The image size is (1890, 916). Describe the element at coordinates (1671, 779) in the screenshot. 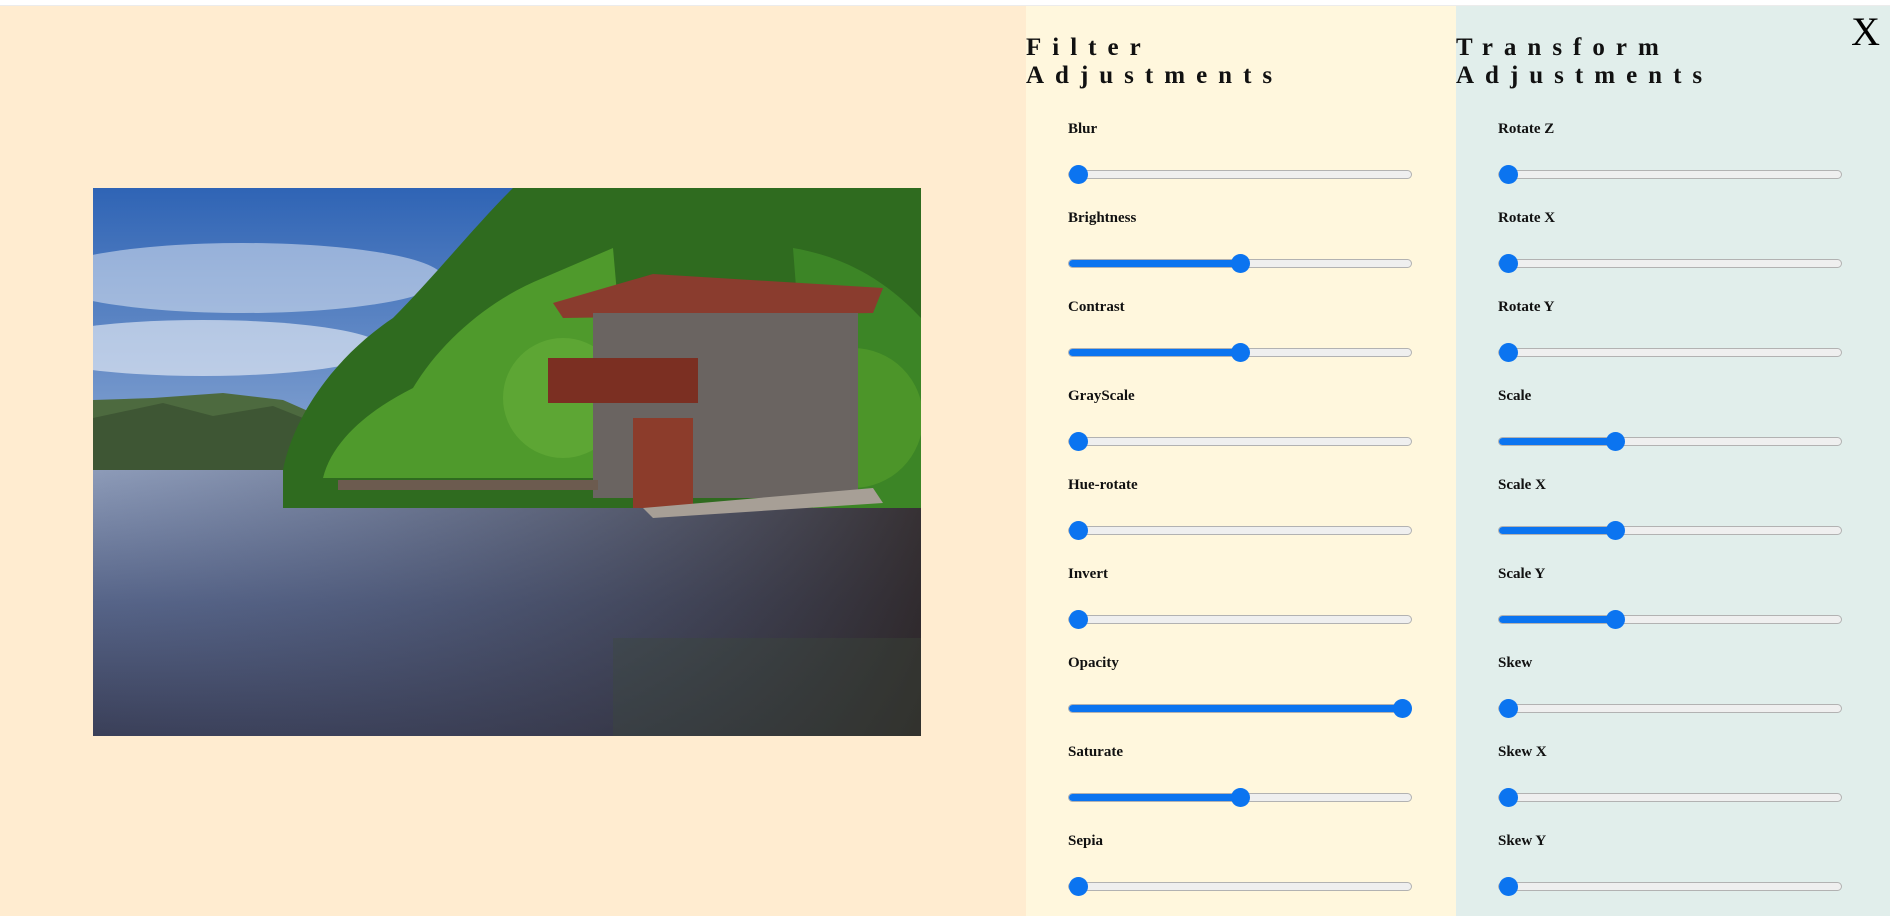

I see `transform-skew-x-control: Skew X` at that location.